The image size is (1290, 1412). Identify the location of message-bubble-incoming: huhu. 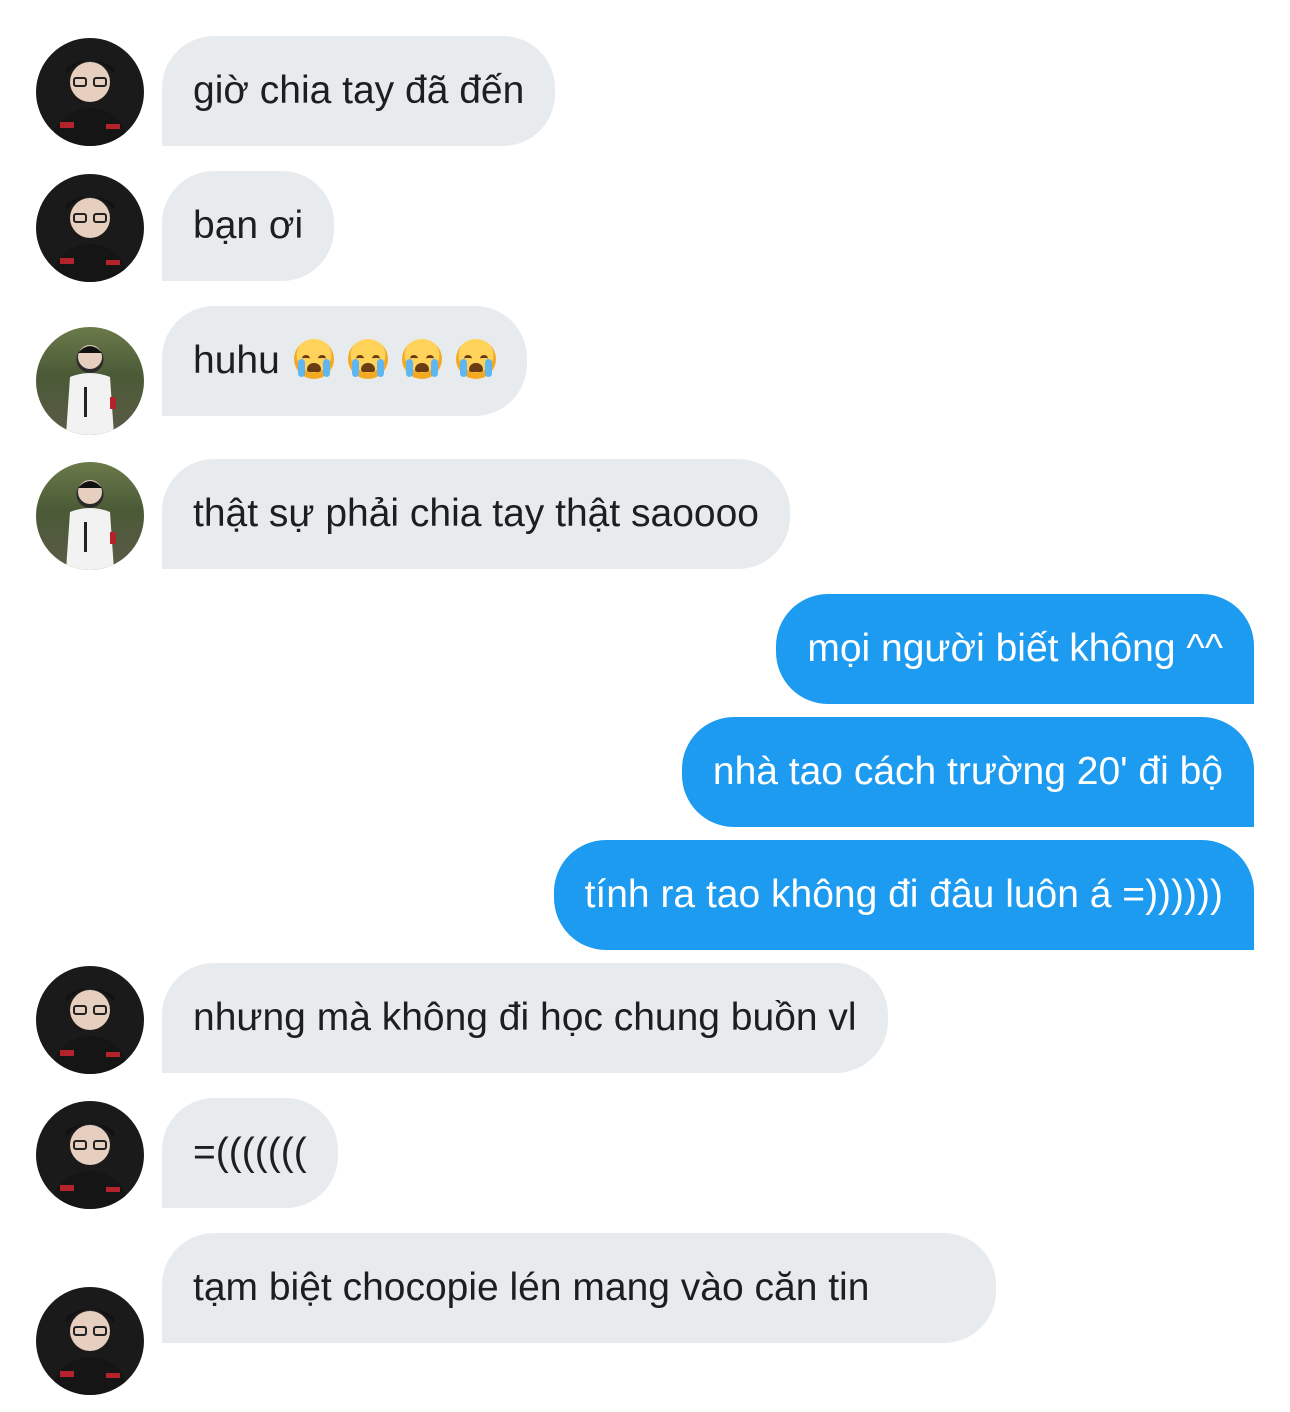
(344, 361).